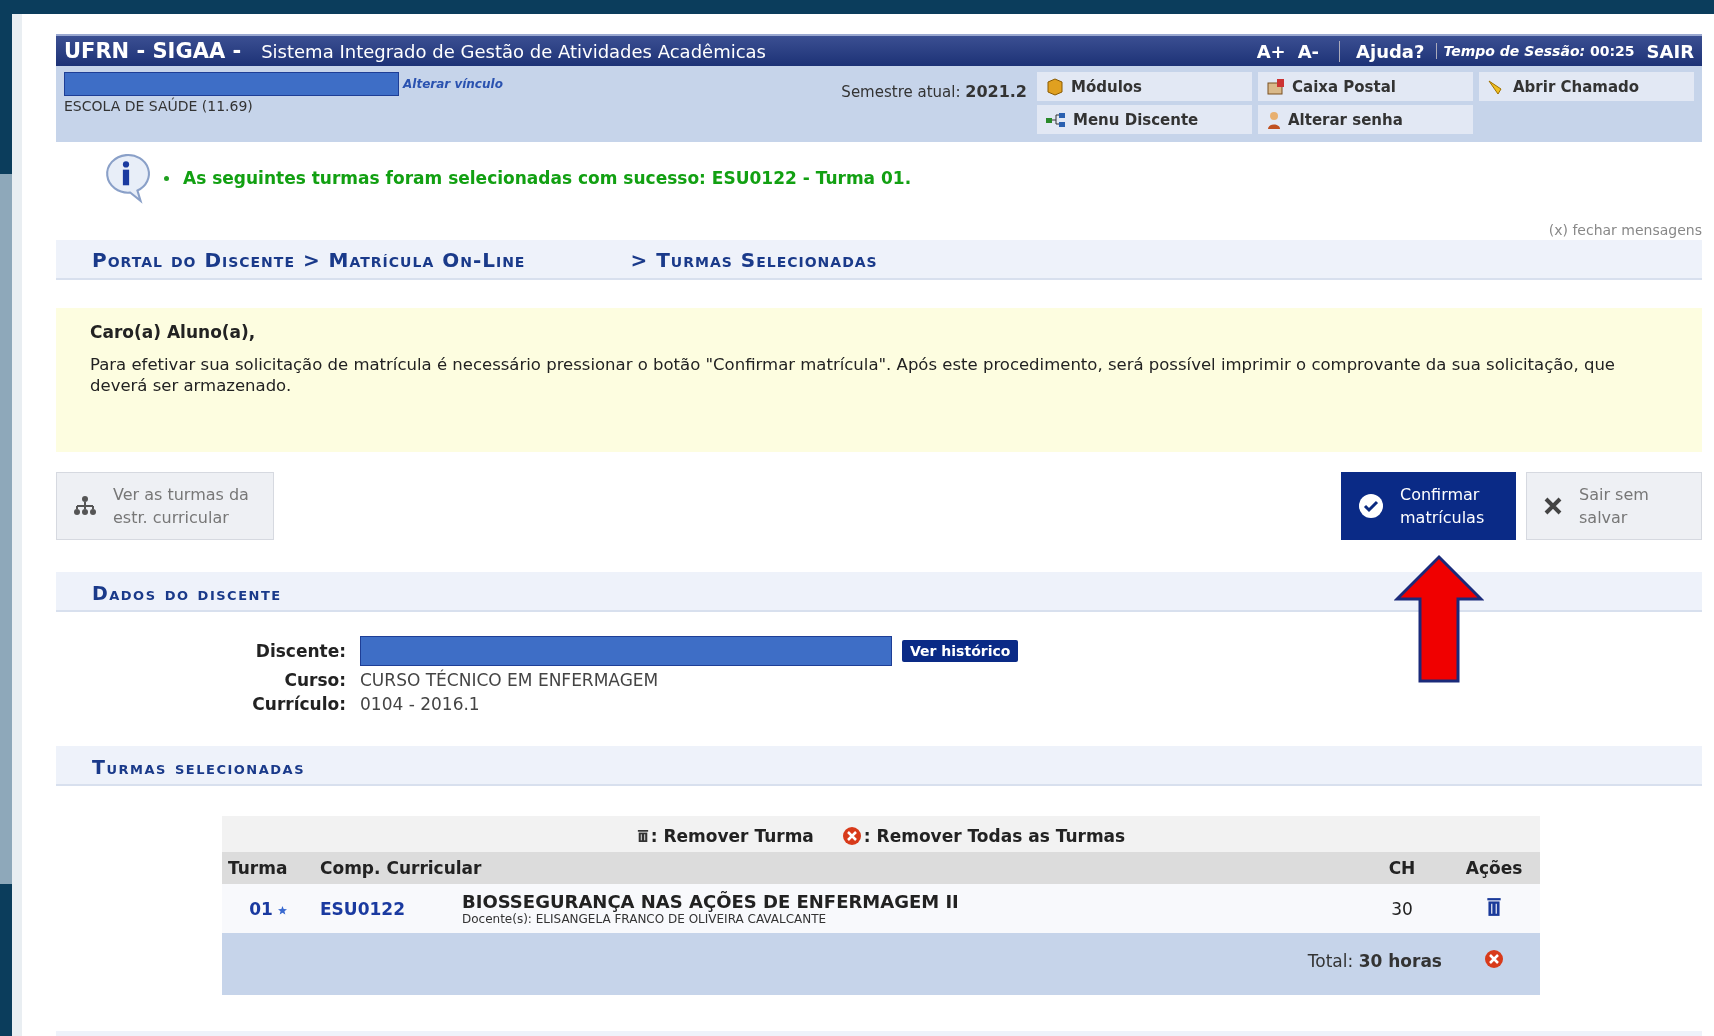  Describe the element at coordinates (1428, 506) in the screenshot. I see `action-button: Confirmar matrículas` at that location.